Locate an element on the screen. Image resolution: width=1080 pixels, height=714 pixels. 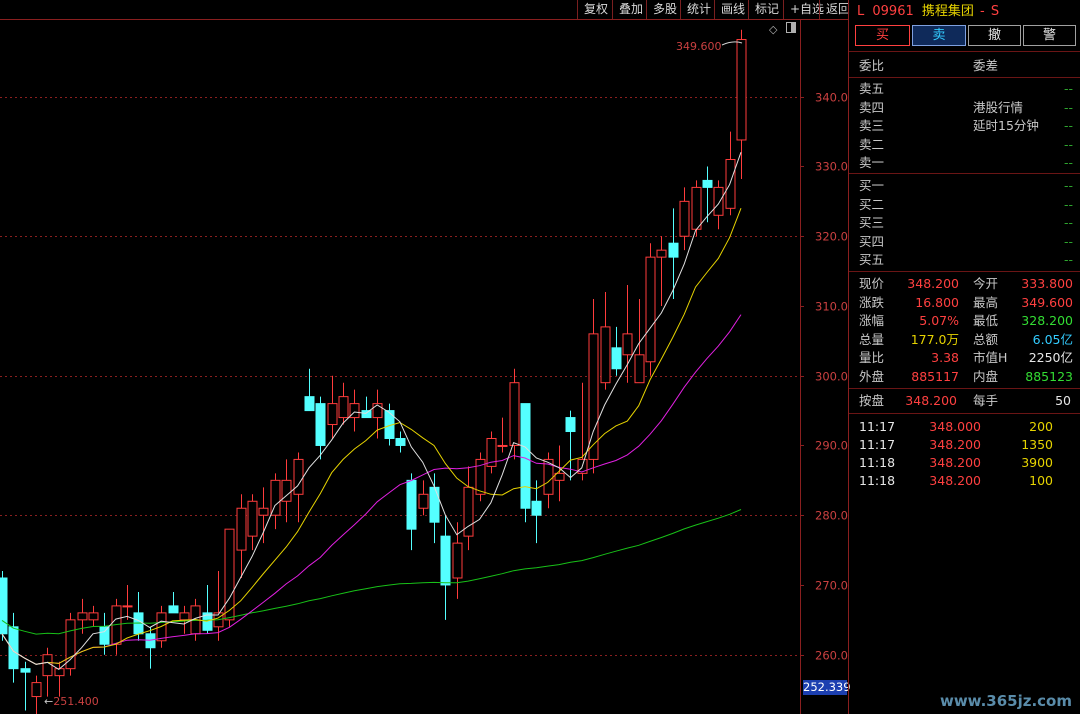
stock-name: 携程集团 is located at coordinates (947, 11).